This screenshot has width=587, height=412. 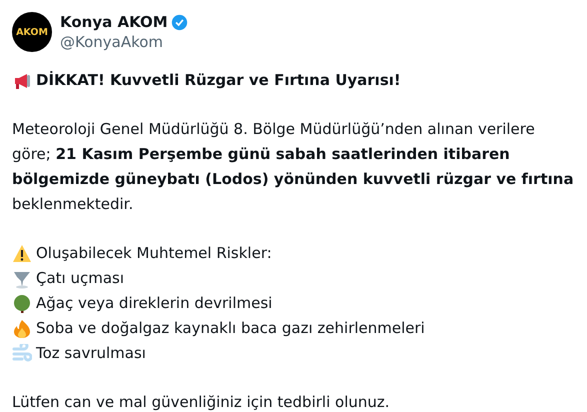 I want to click on tree-icon, so click(x=22, y=304).